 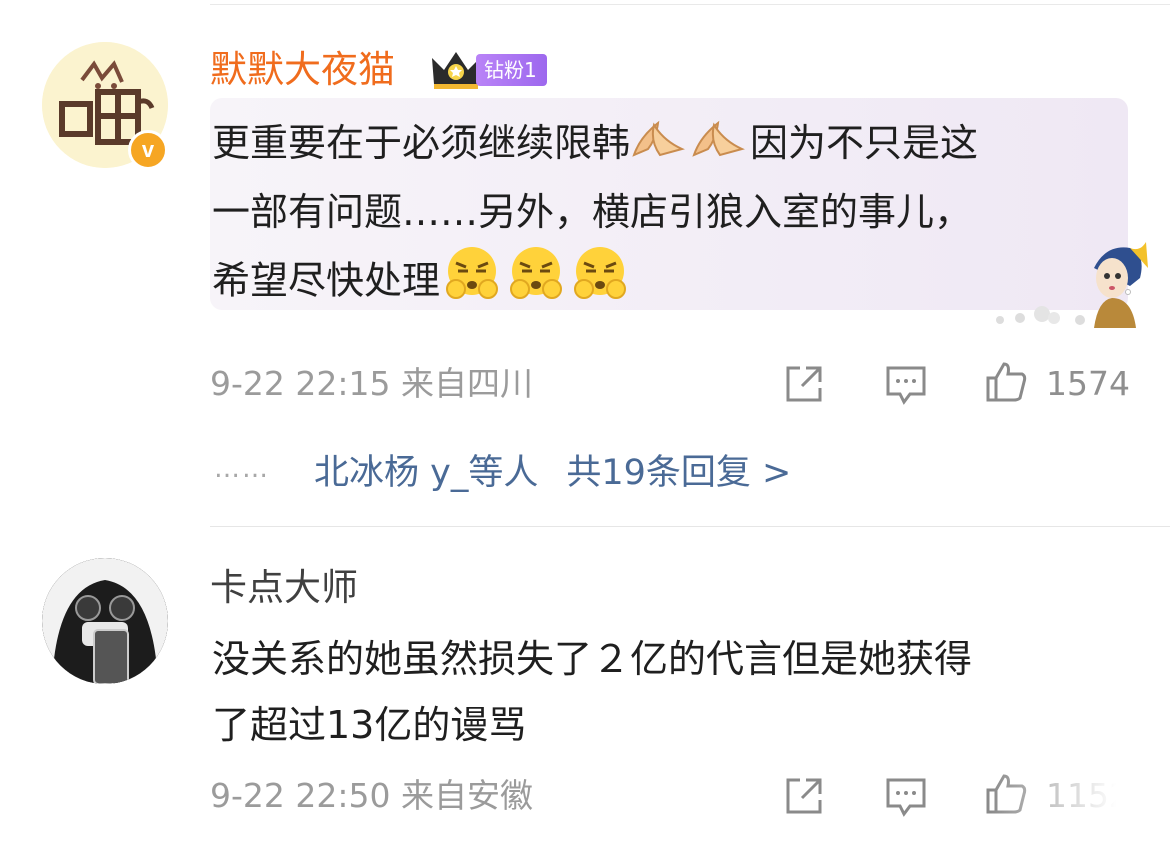 What do you see at coordinates (148, 150) in the screenshot?
I see `verified-badge-icon: v` at bounding box center [148, 150].